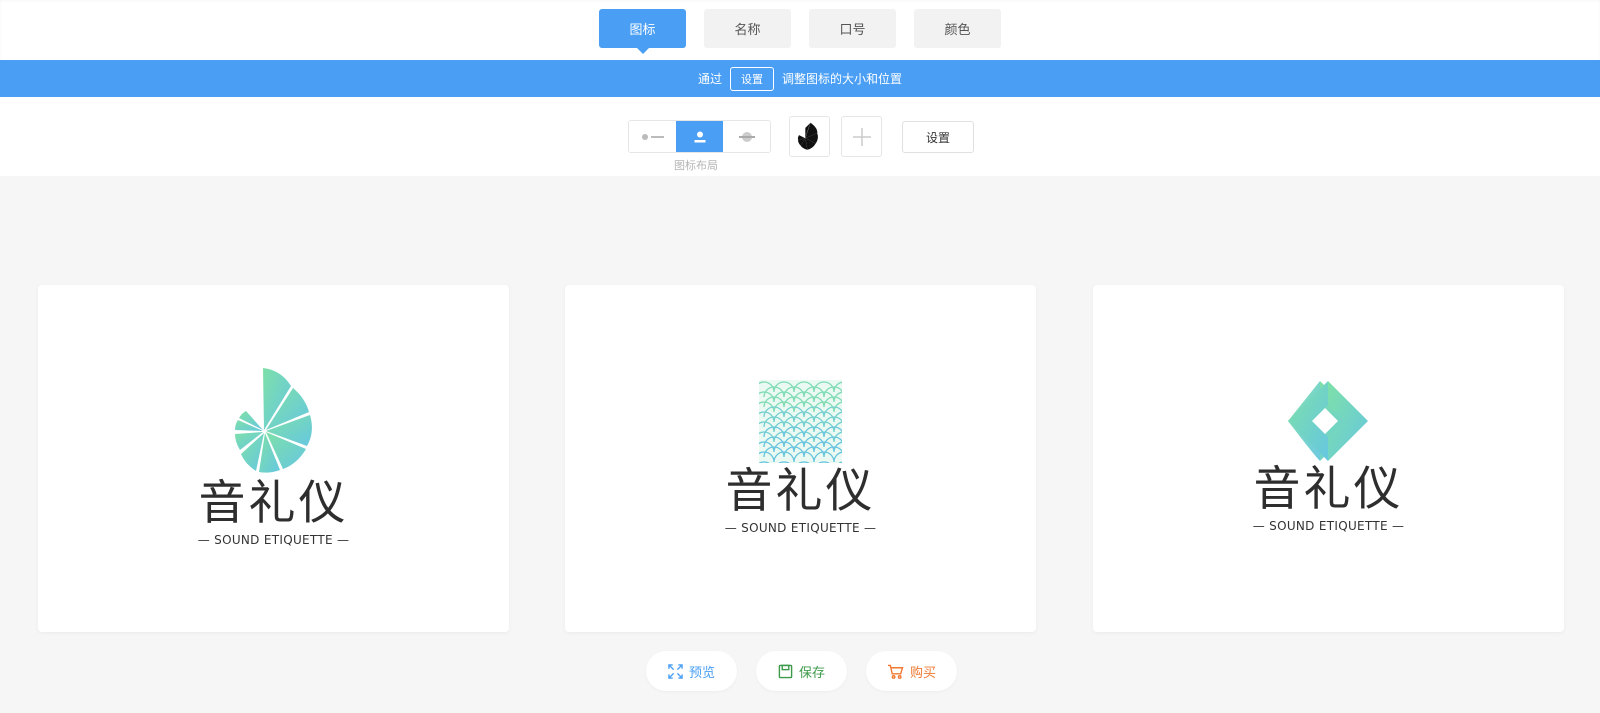  I want to click on save-label: 保存, so click(811, 673).